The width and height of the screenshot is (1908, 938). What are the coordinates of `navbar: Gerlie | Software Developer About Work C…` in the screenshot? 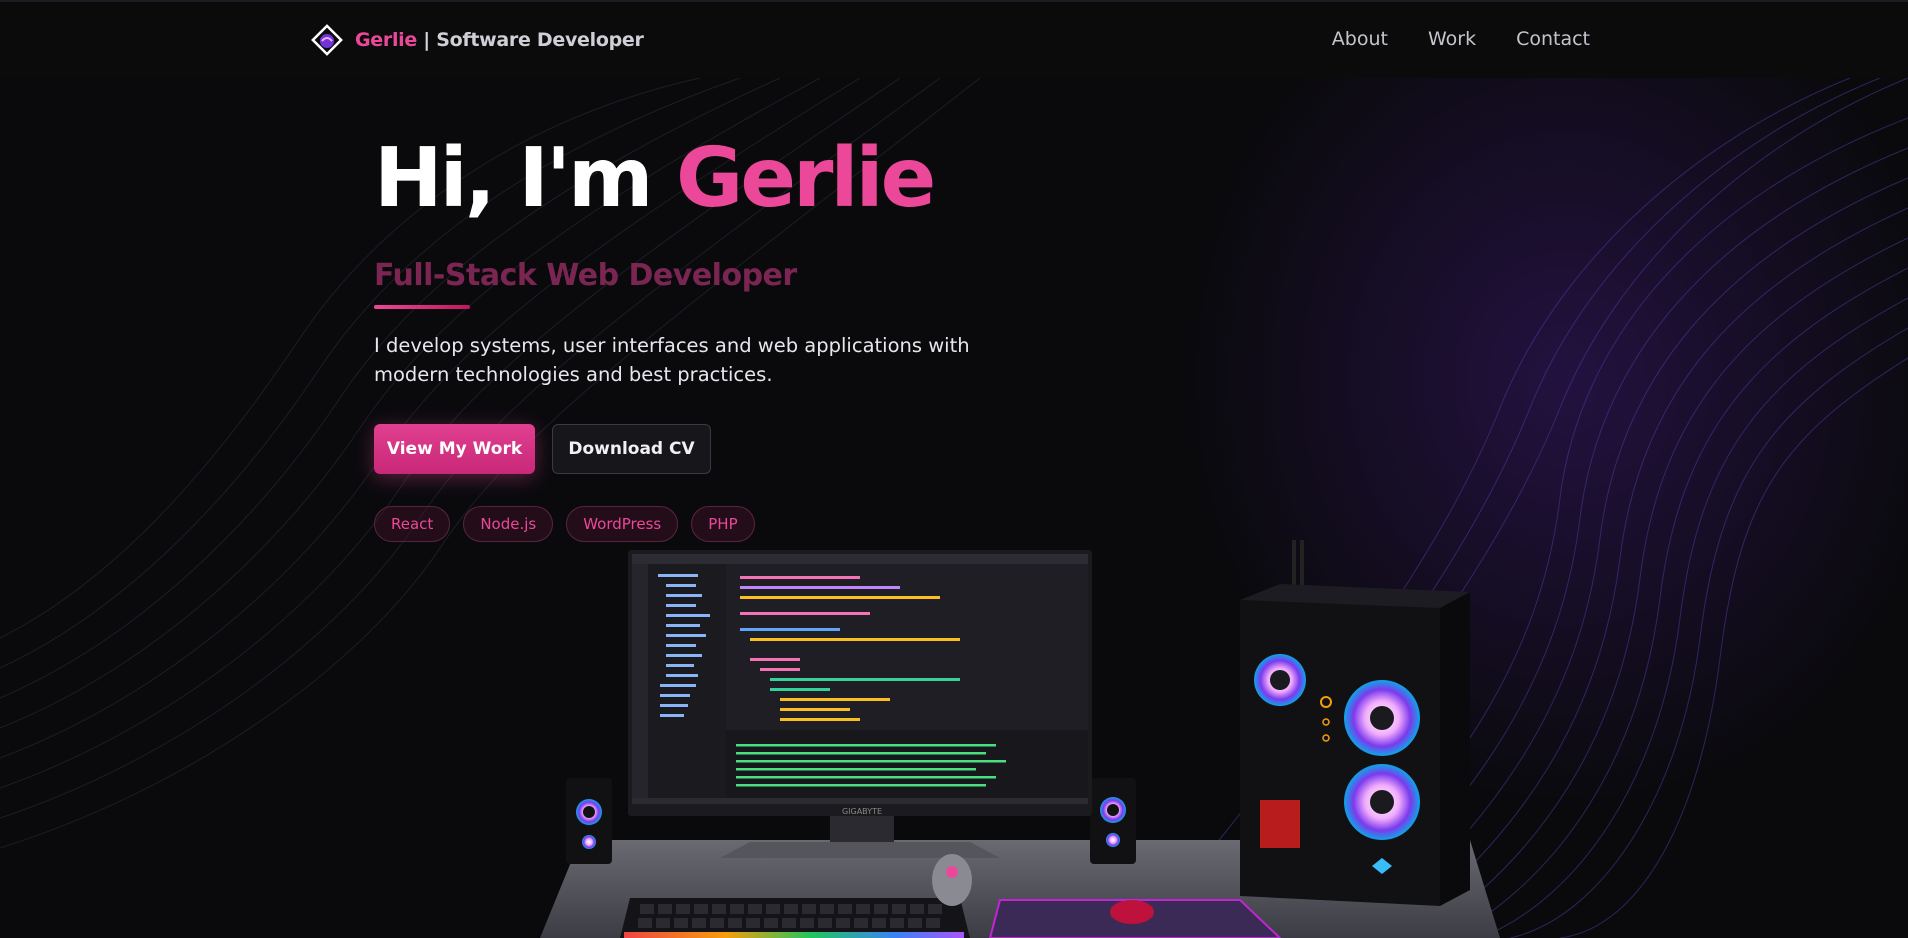 It's located at (954, 39).